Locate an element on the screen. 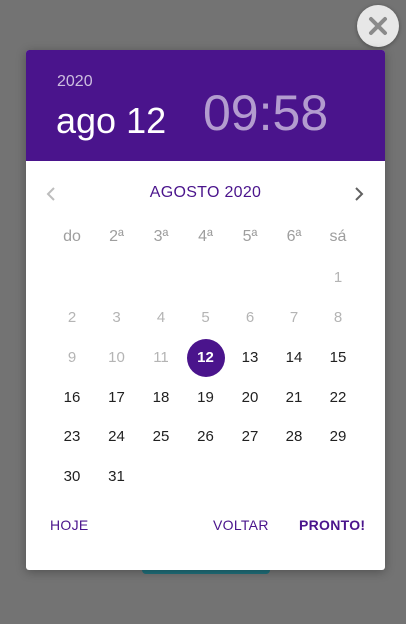 The height and width of the screenshot is (624, 406). today-button: HOJE is located at coordinates (69, 525).